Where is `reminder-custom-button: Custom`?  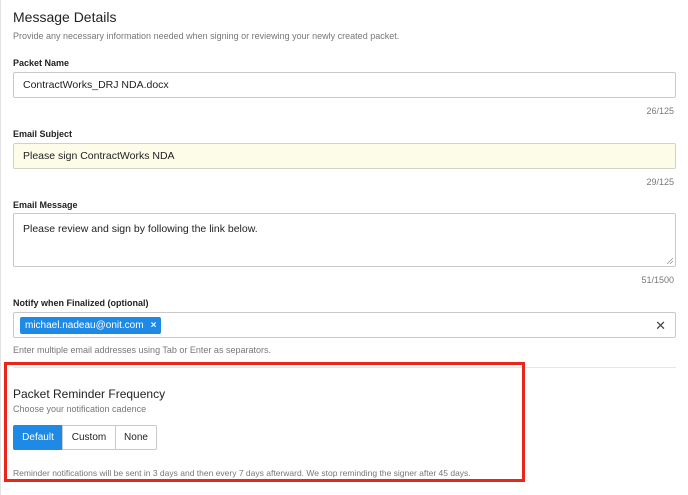
reminder-custom-button: Custom is located at coordinates (89, 437).